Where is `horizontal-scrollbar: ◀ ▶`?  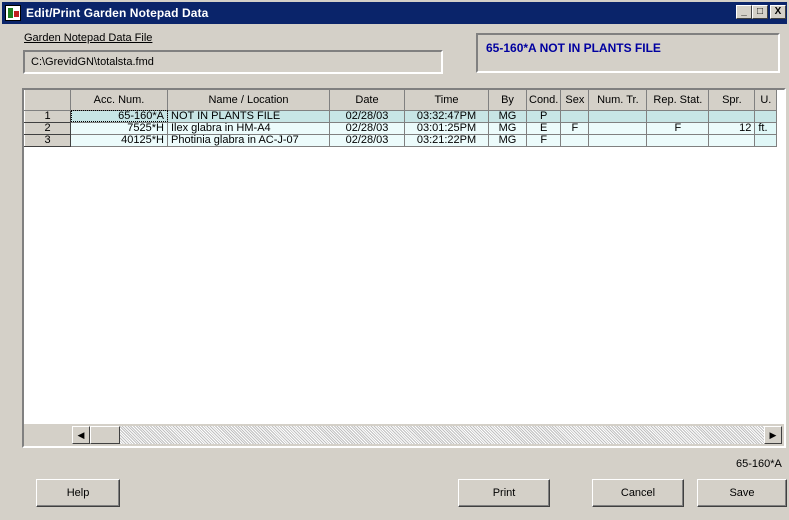
horizontal-scrollbar: ◀ ▶ is located at coordinates (404, 435).